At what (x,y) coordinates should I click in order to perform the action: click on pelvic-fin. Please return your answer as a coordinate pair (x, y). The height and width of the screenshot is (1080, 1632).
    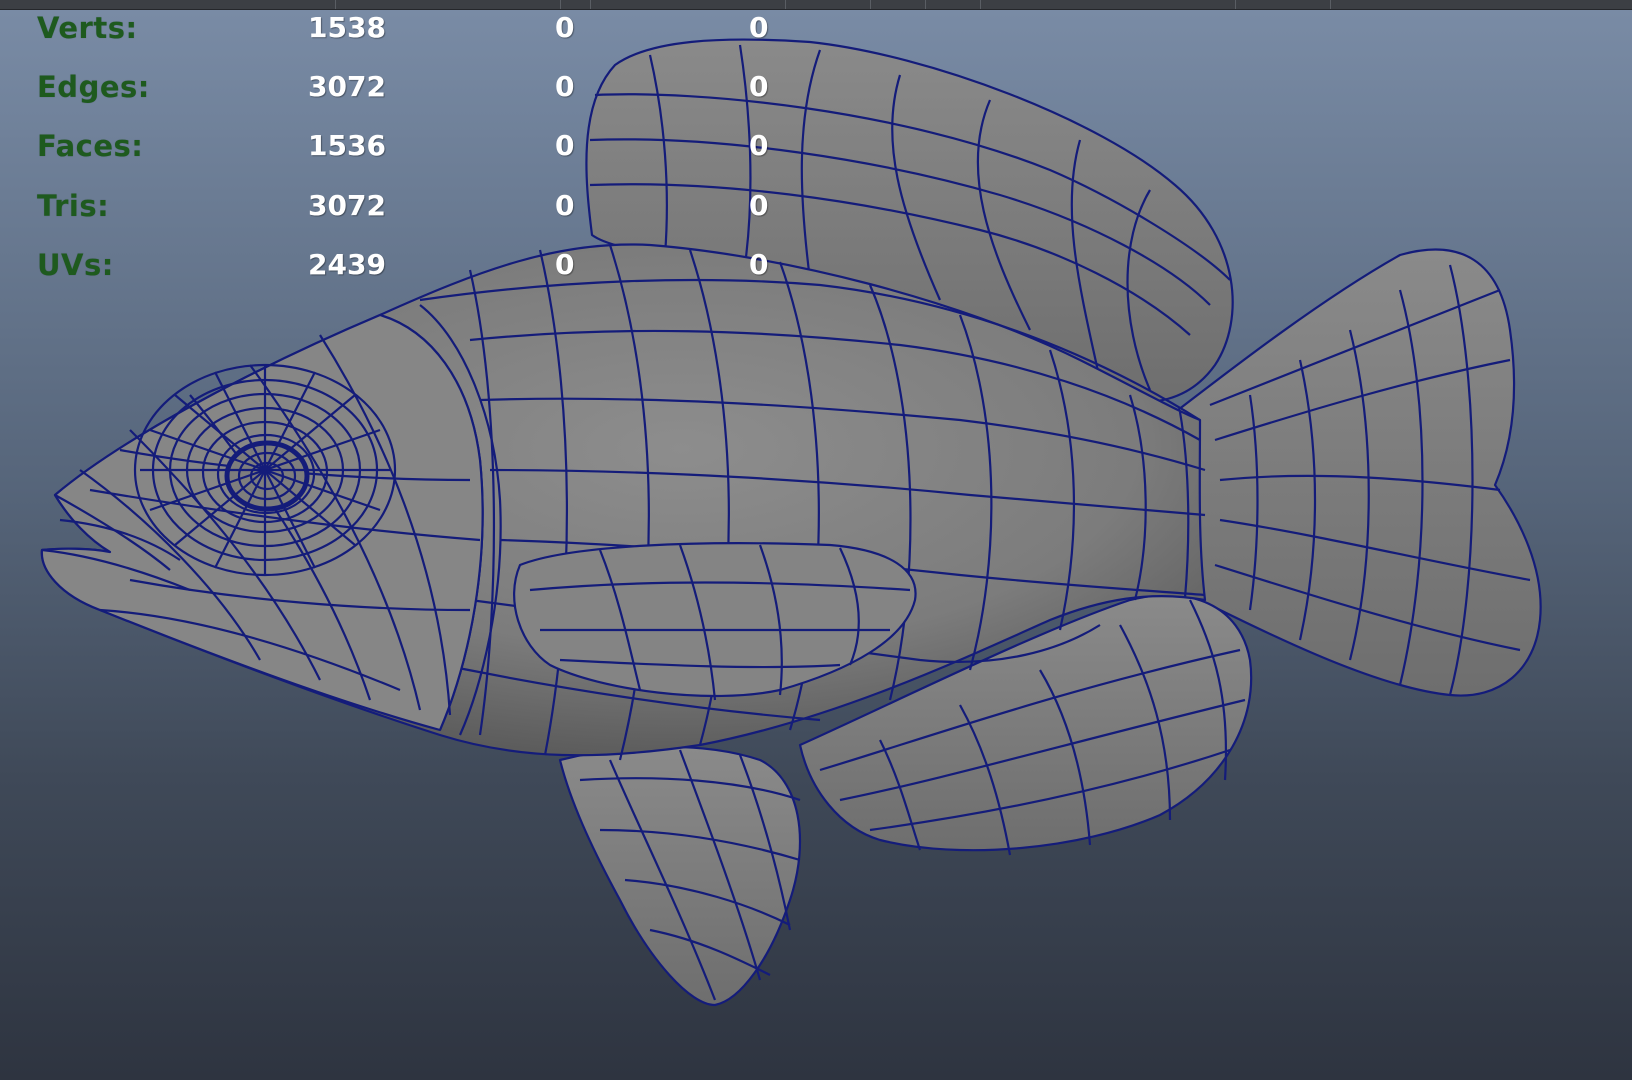
    Looking at the image, I should click on (680, 876).